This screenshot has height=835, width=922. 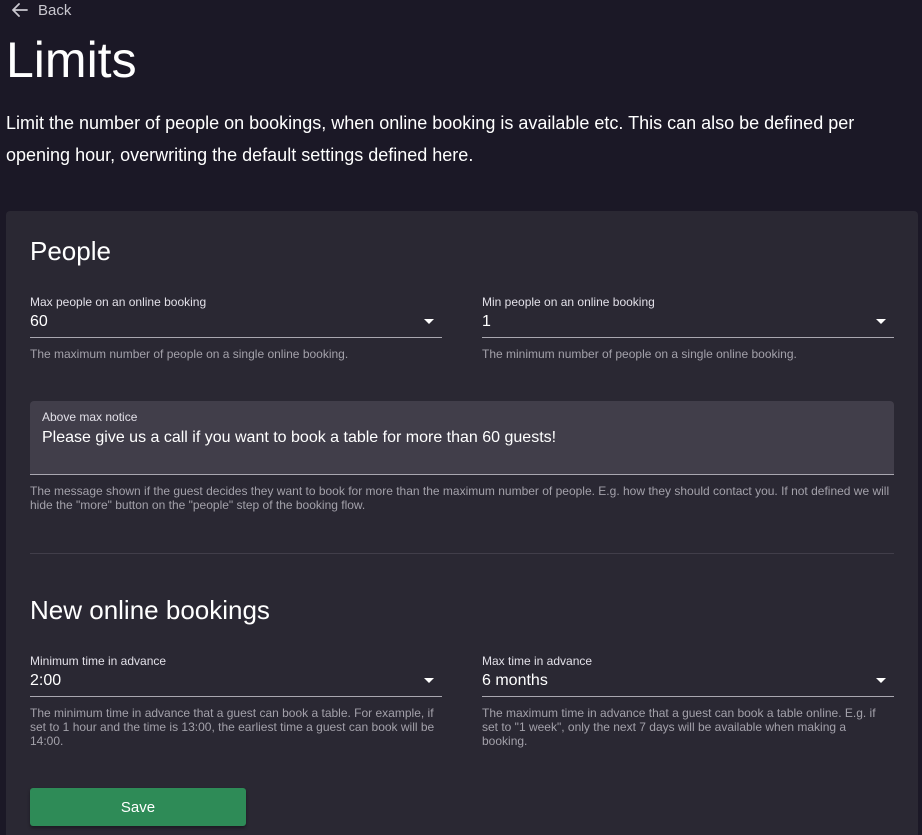 I want to click on back-link: Back, so click(x=41, y=10).